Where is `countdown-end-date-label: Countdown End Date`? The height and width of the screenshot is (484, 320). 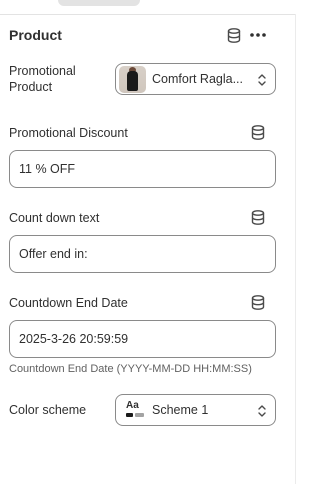 countdown-end-date-label: Countdown End Date is located at coordinates (68, 303).